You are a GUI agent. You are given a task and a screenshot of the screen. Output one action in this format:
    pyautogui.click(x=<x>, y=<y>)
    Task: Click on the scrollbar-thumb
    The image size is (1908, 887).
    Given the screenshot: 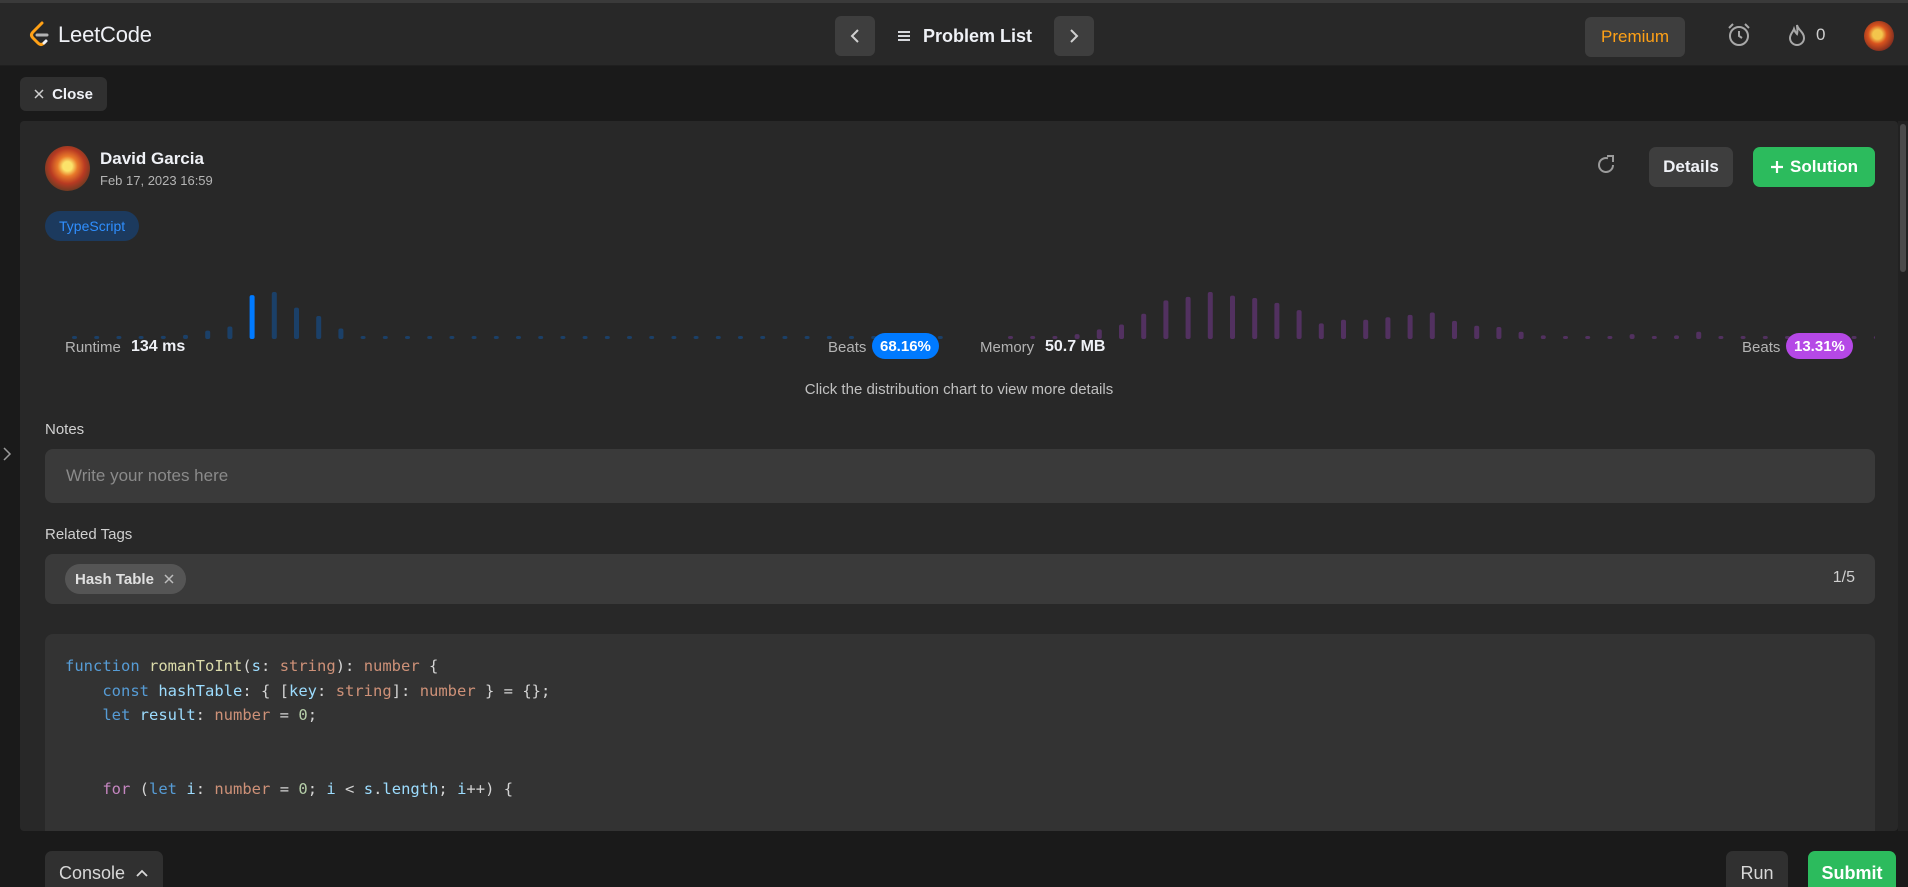 What is the action you would take?
    pyautogui.click(x=1903, y=198)
    